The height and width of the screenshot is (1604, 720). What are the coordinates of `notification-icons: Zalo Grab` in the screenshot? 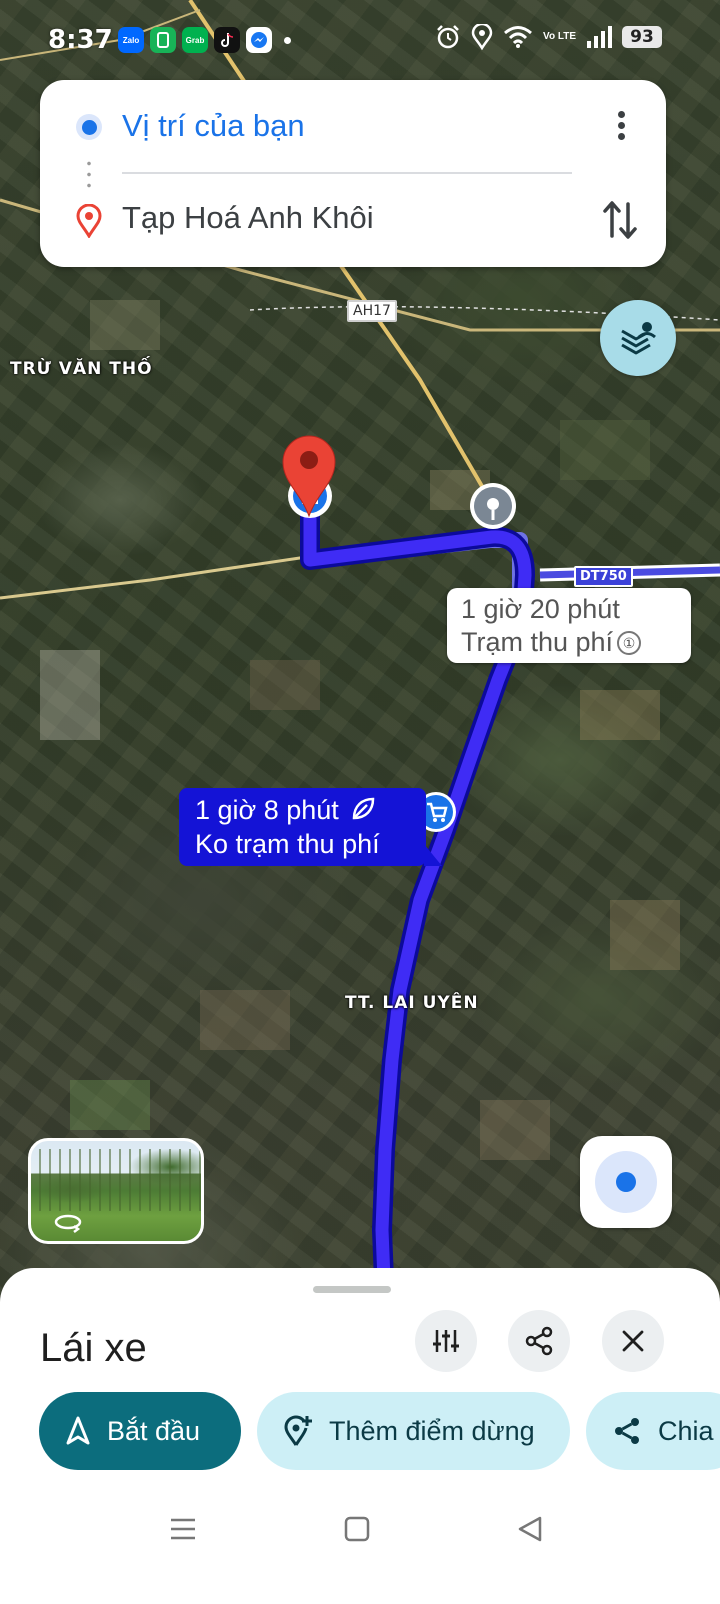 It's located at (204, 40).